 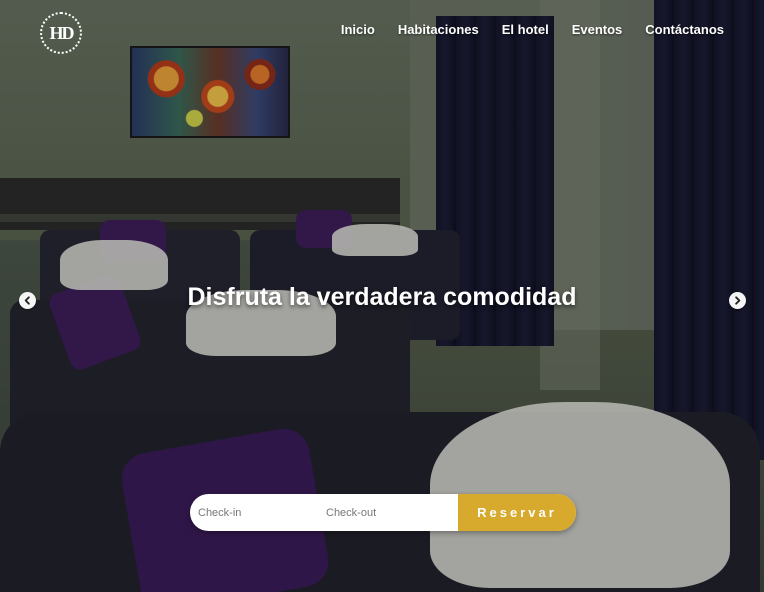 I want to click on booking-form: Reservar, so click(x=383, y=512).